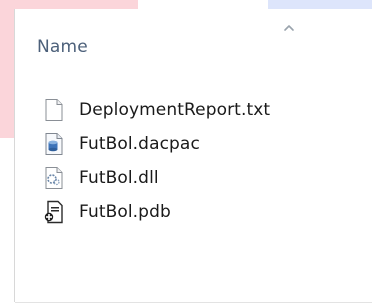  Describe the element at coordinates (54, 110) in the screenshot. I see `text-file-icon` at that location.